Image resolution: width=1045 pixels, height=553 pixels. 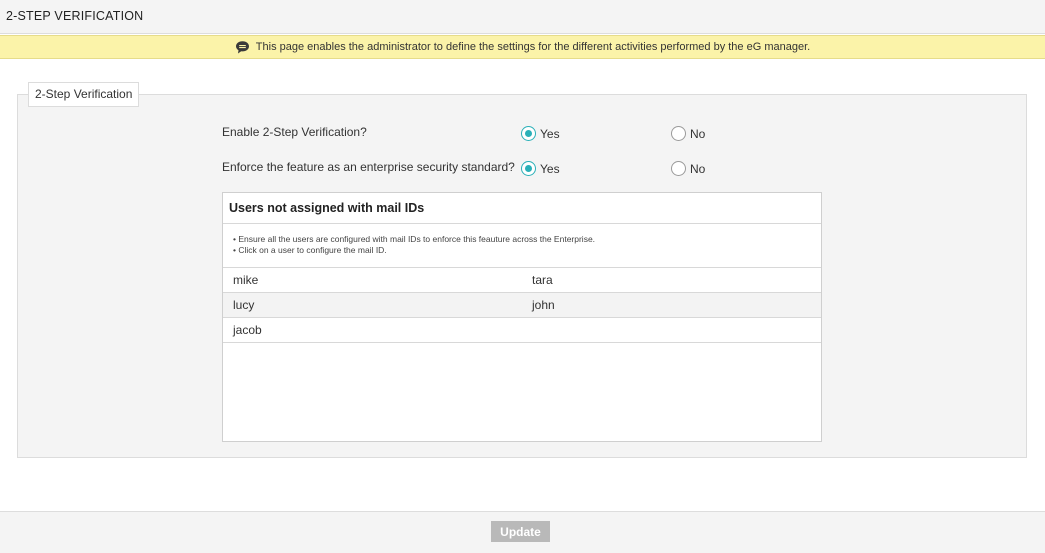 What do you see at coordinates (520, 531) in the screenshot?
I see `update-button: Update` at bounding box center [520, 531].